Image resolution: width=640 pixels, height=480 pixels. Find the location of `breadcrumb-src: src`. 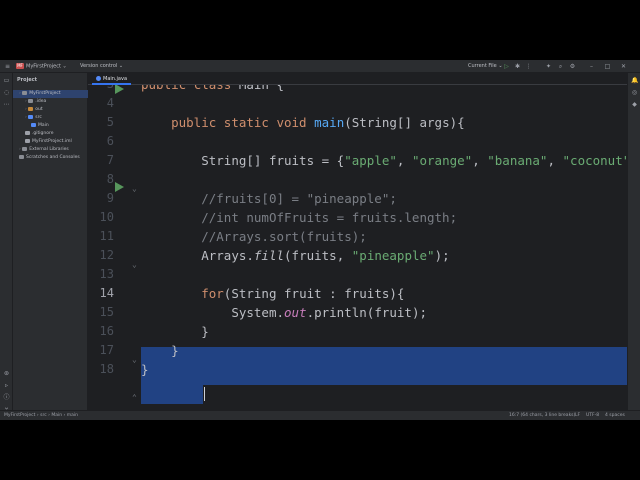

breadcrumb-src: src is located at coordinates (43, 415).